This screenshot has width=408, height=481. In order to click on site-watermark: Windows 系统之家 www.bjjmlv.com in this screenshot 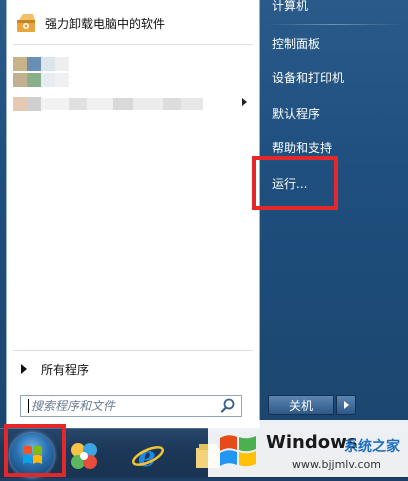, I will do `click(308, 448)`.